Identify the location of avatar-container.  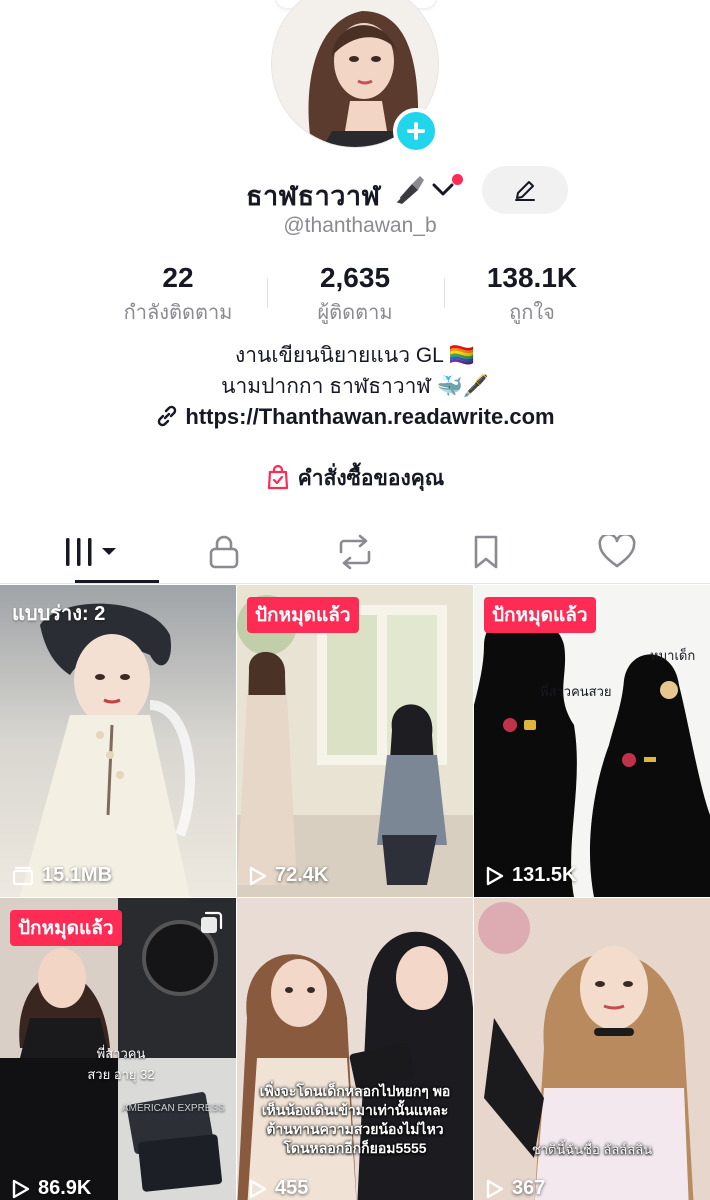
(356, 77).